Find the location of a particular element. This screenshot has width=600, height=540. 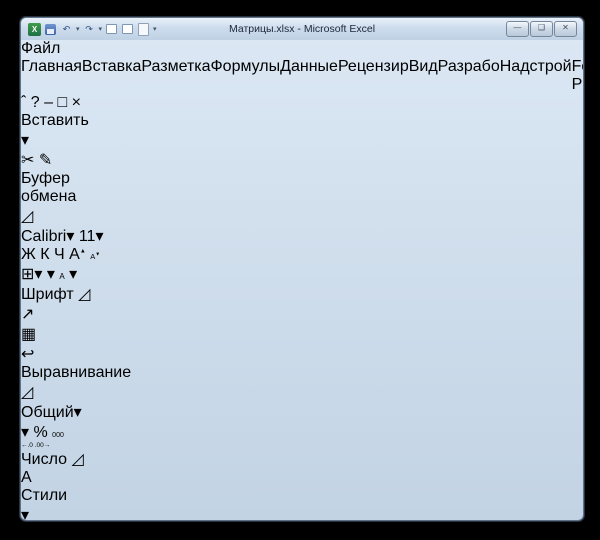

minimize-button: — is located at coordinates (517, 29).